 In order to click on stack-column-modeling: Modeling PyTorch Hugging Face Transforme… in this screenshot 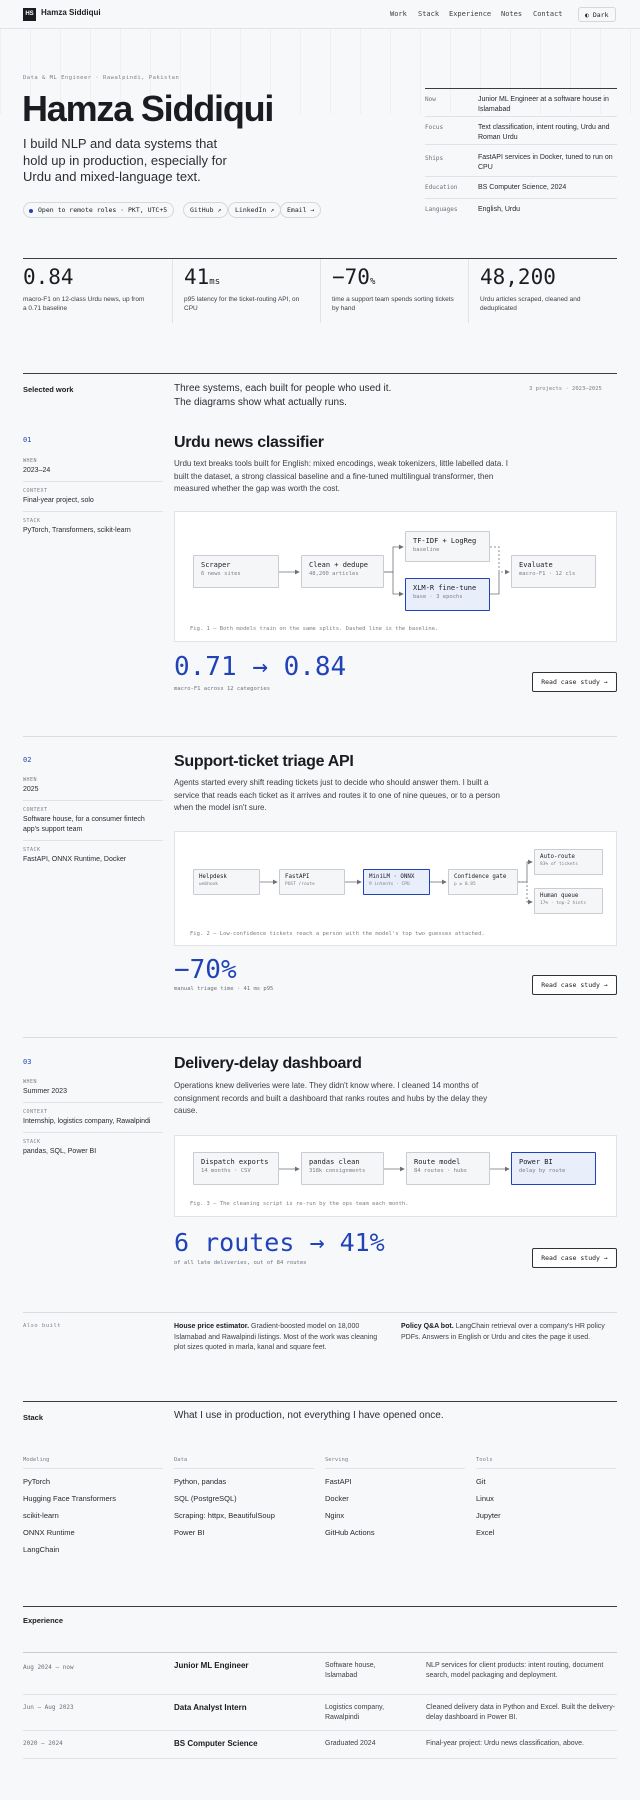, I will do `click(93, 1505)`.